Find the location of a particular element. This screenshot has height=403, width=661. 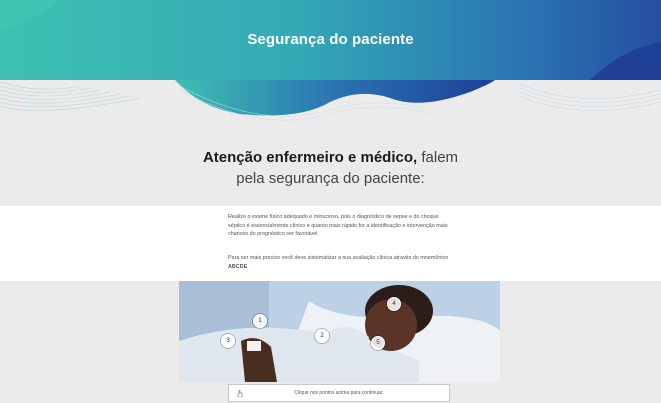

headline-bold: Atenção enfermeiro e médico, is located at coordinates (310, 157).